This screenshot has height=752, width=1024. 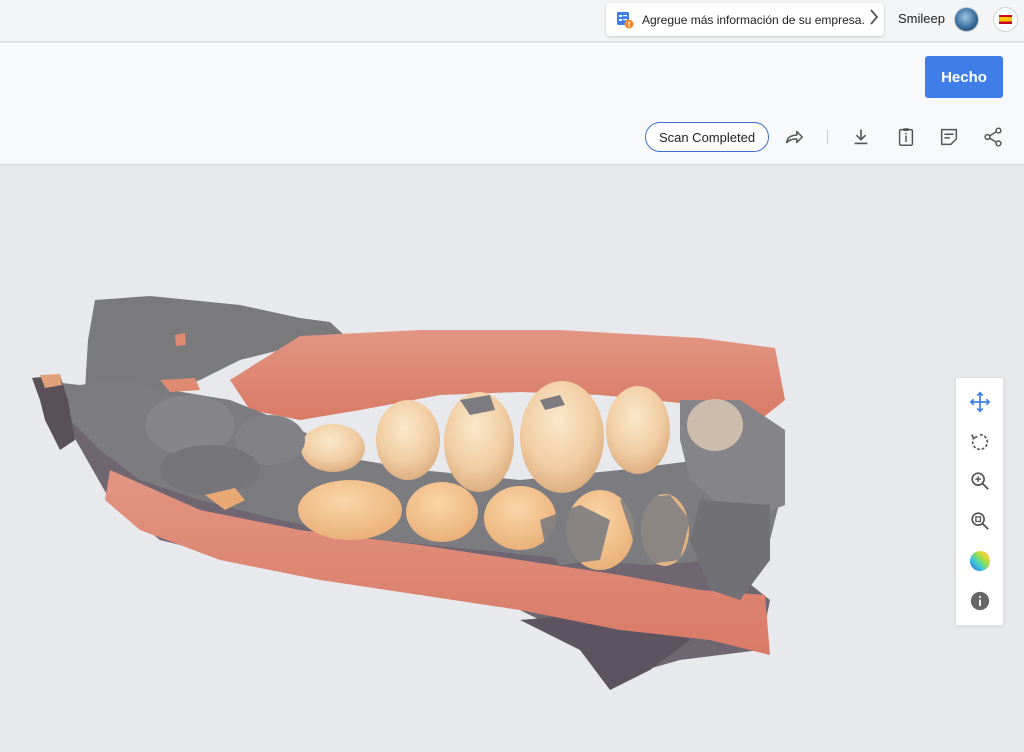 What do you see at coordinates (980, 481) in the screenshot?
I see `zoom-in-icon` at bounding box center [980, 481].